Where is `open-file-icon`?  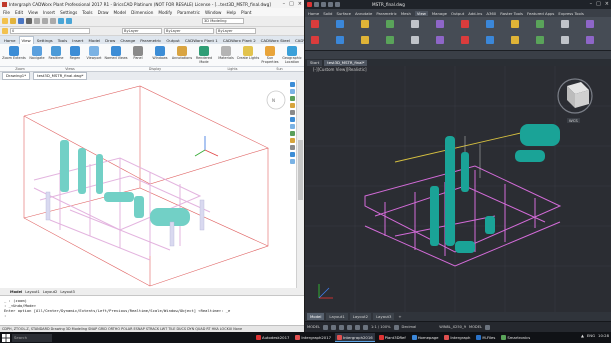 open-file-icon is located at coordinates (13, 21).